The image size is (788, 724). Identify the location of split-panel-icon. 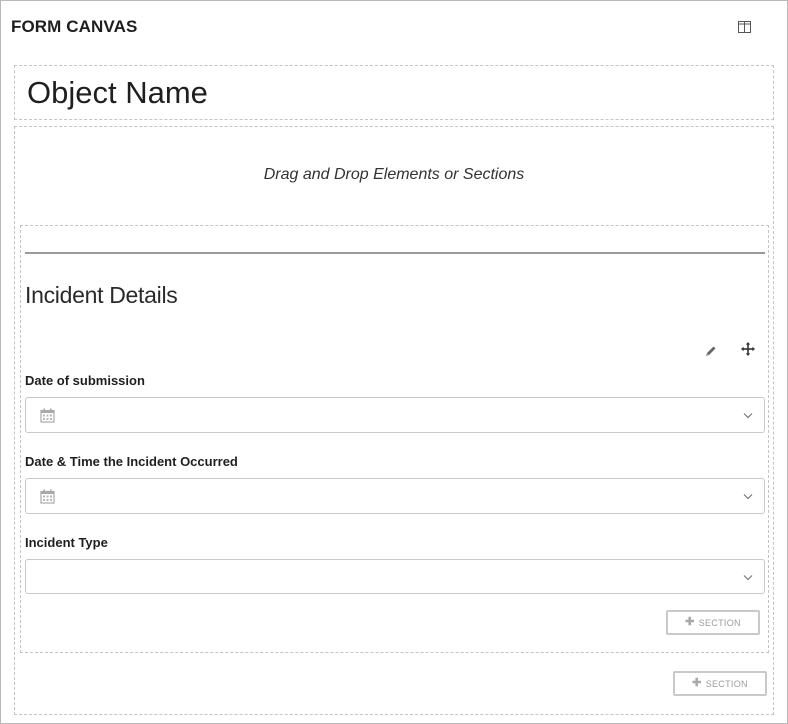
(744, 27).